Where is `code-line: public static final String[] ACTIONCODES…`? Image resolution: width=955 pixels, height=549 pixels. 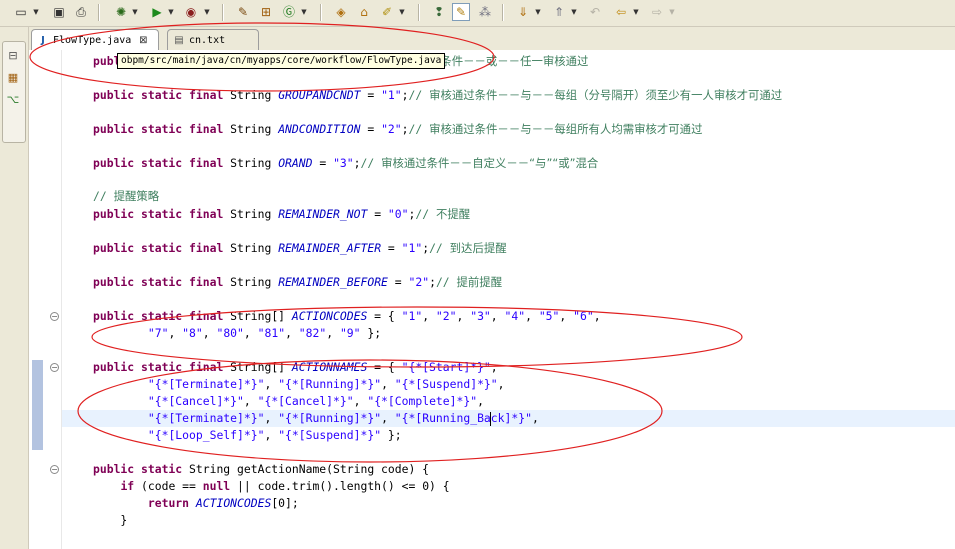 code-line: public static final String[] ACTIONCODES… is located at coordinates (347, 316).